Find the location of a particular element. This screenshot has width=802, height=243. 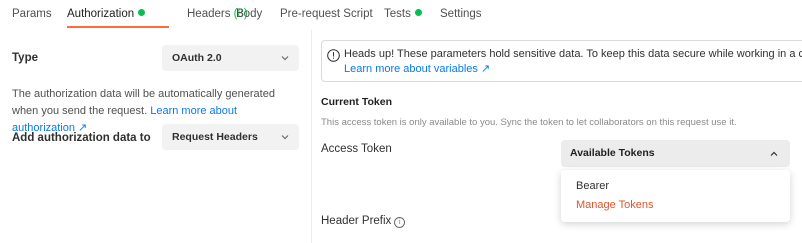

learn-more-variables-link: Learn more about variables ↗ is located at coordinates (417, 69).